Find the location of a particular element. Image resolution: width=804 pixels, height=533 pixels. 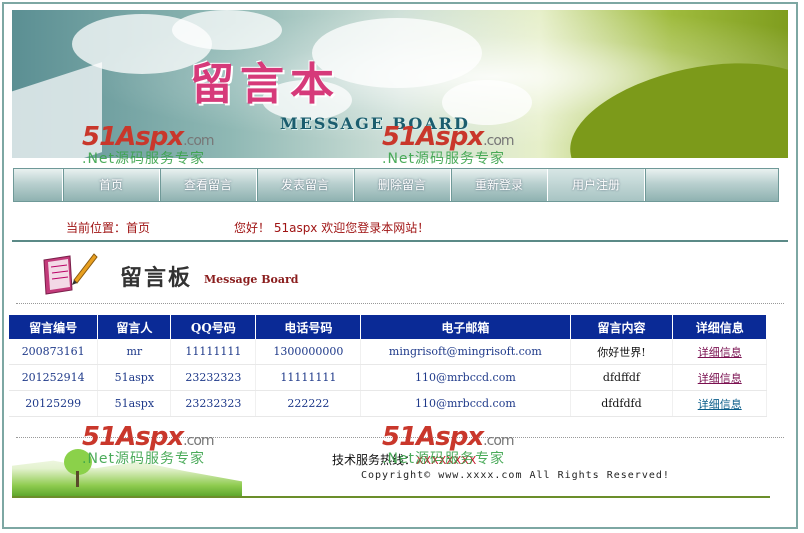

breadcrumb: 当前位置：首页 is located at coordinates (108, 228).